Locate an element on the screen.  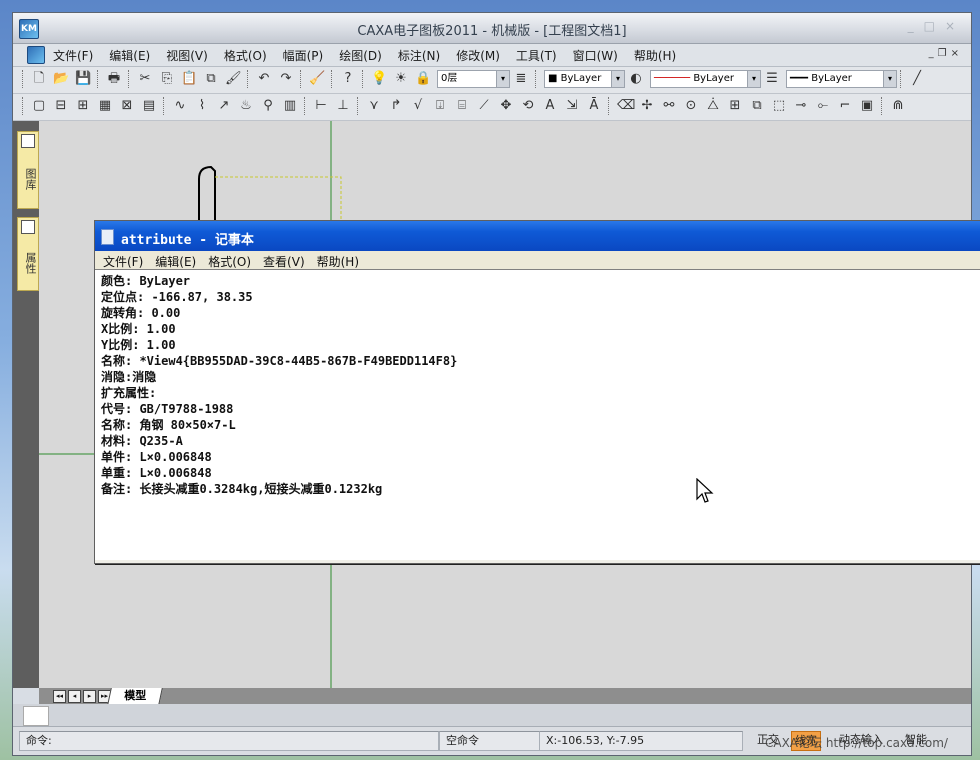
notepad-title-bar: attribute - 记事本 is located at coordinates (537, 236).